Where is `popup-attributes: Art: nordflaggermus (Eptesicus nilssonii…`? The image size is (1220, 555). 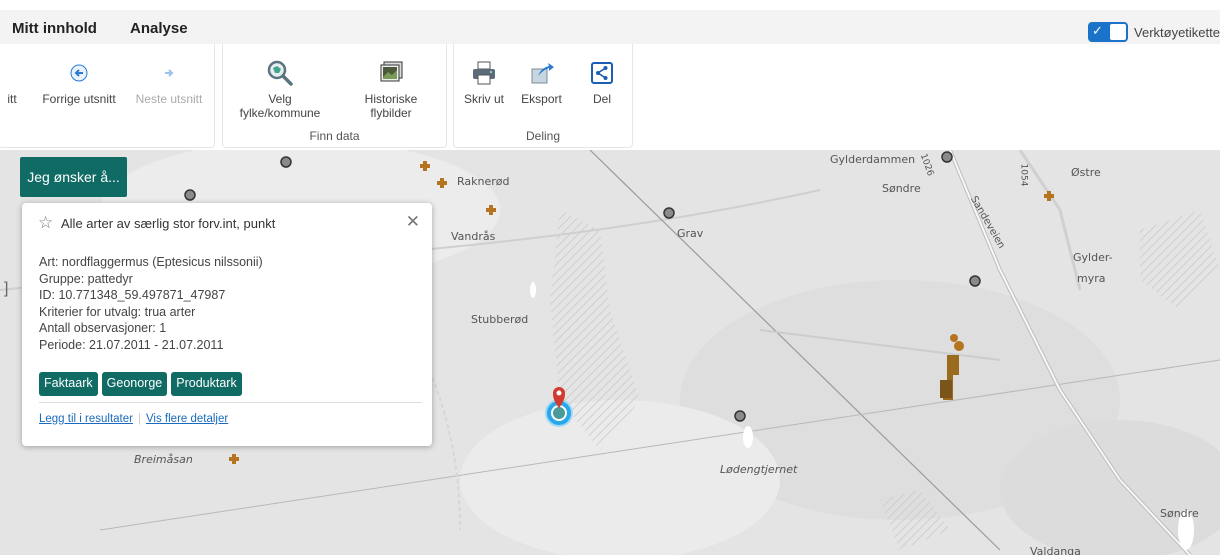
popup-attributes: Art: nordflaggermus (Eptesicus nilssonii… is located at coordinates (151, 304).